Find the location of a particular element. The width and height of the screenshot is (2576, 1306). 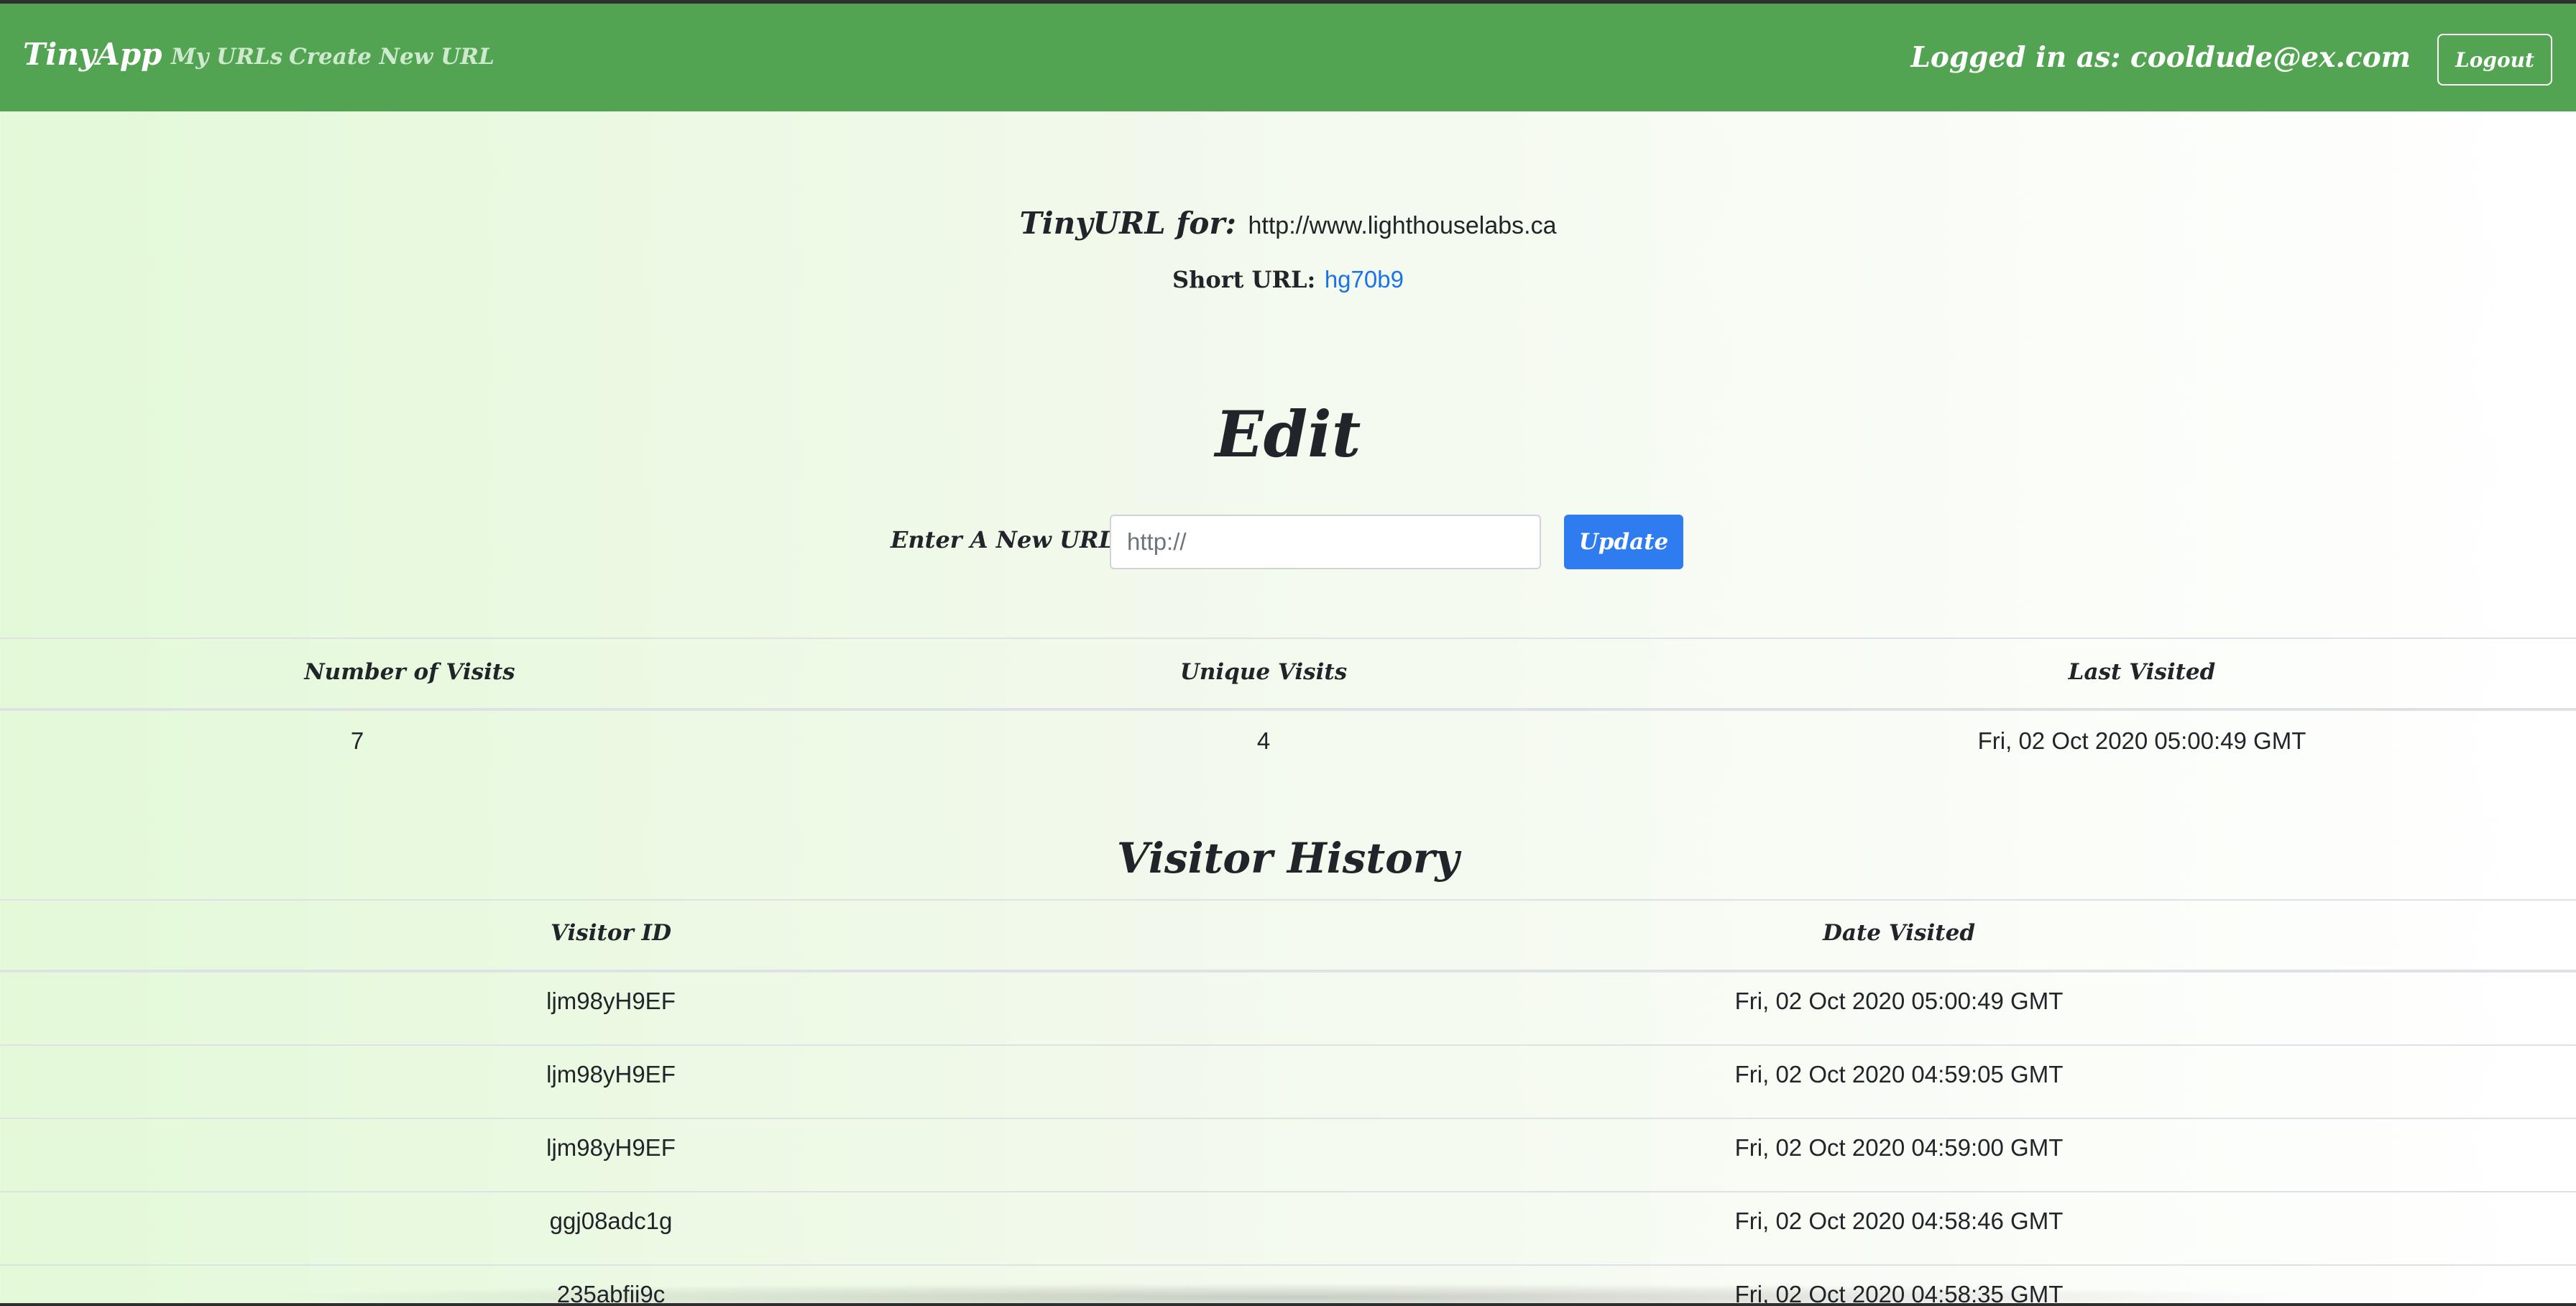

long-url-value: http://www.lighthouselabs.ca is located at coordinates (1402, 225).